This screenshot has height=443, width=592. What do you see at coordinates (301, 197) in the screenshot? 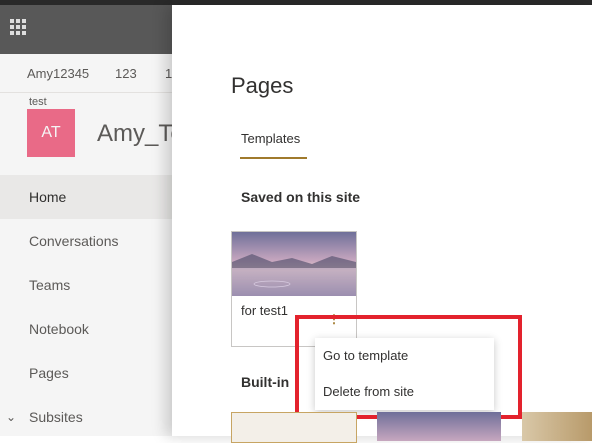
I see `saved-heading: Saved on this site` at bounding box center [301, 197].